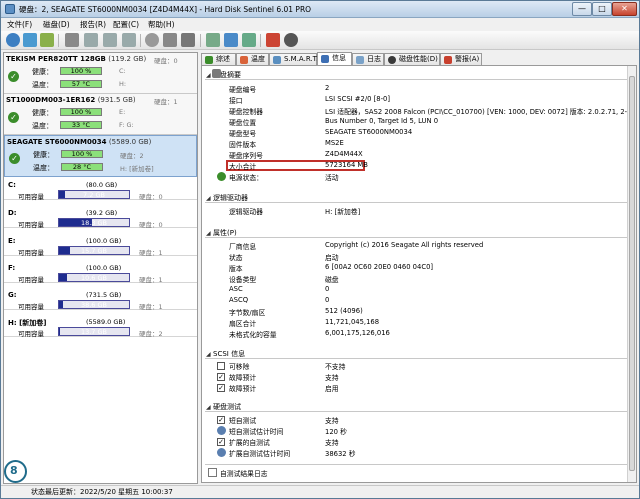 This screenshot has width=640, height=499. I want to click on row-key: 状态, so click(236, 258).